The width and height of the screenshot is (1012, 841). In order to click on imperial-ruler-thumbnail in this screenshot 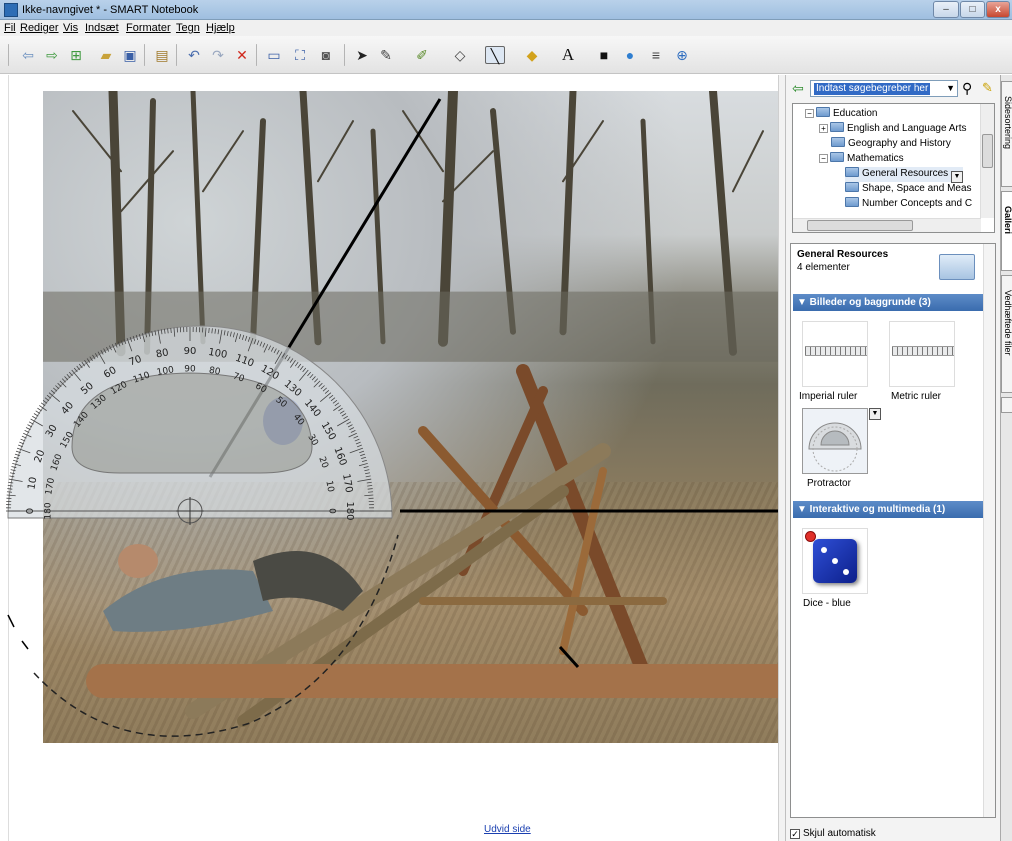, I will do `click(836, 351)`.